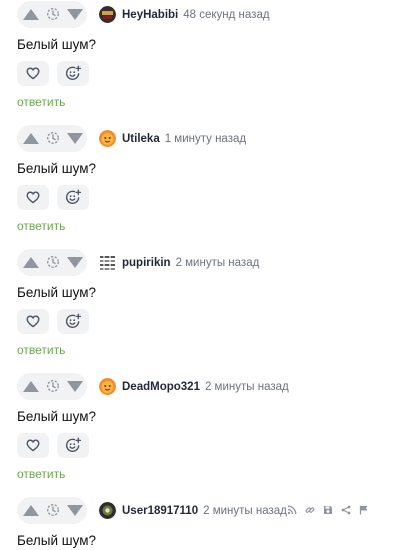 The width and height of the screenshot is (400, 550). What do you see at coordinates (364, 510) in the screenshot?
I see `flag-icon` at bounding box center [364, 510].